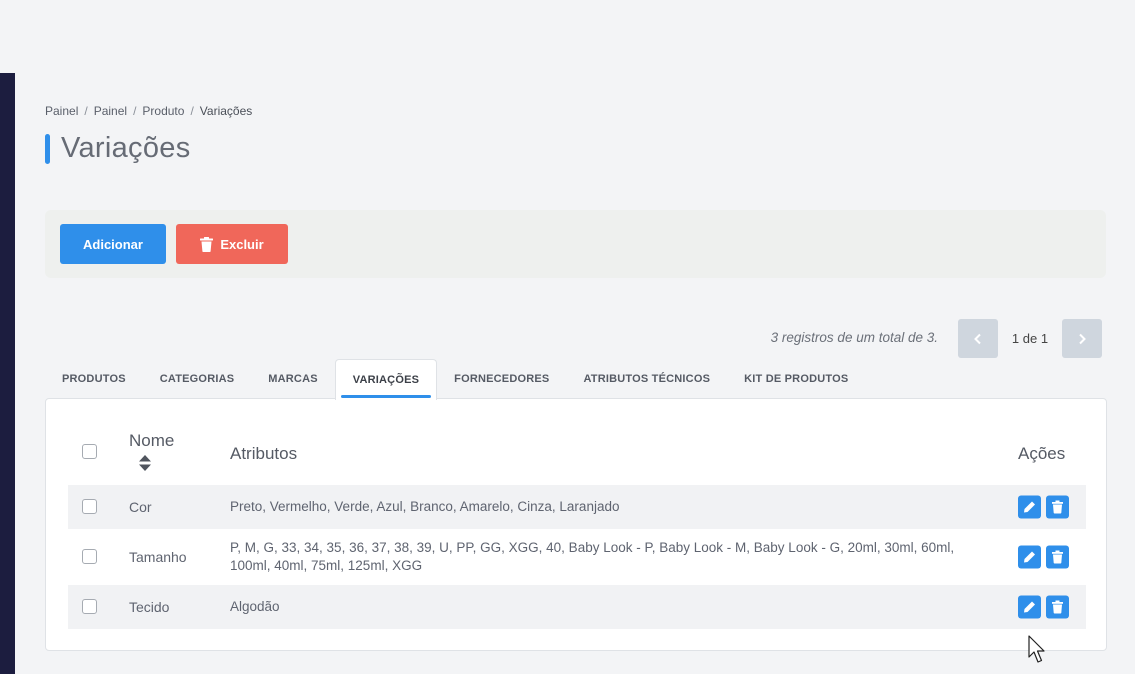 The width and height of the screenshot is (1135, 674). Describe the element at coordinates (140, 507) in the screenshot. I see `row-name: Cor` at that location.